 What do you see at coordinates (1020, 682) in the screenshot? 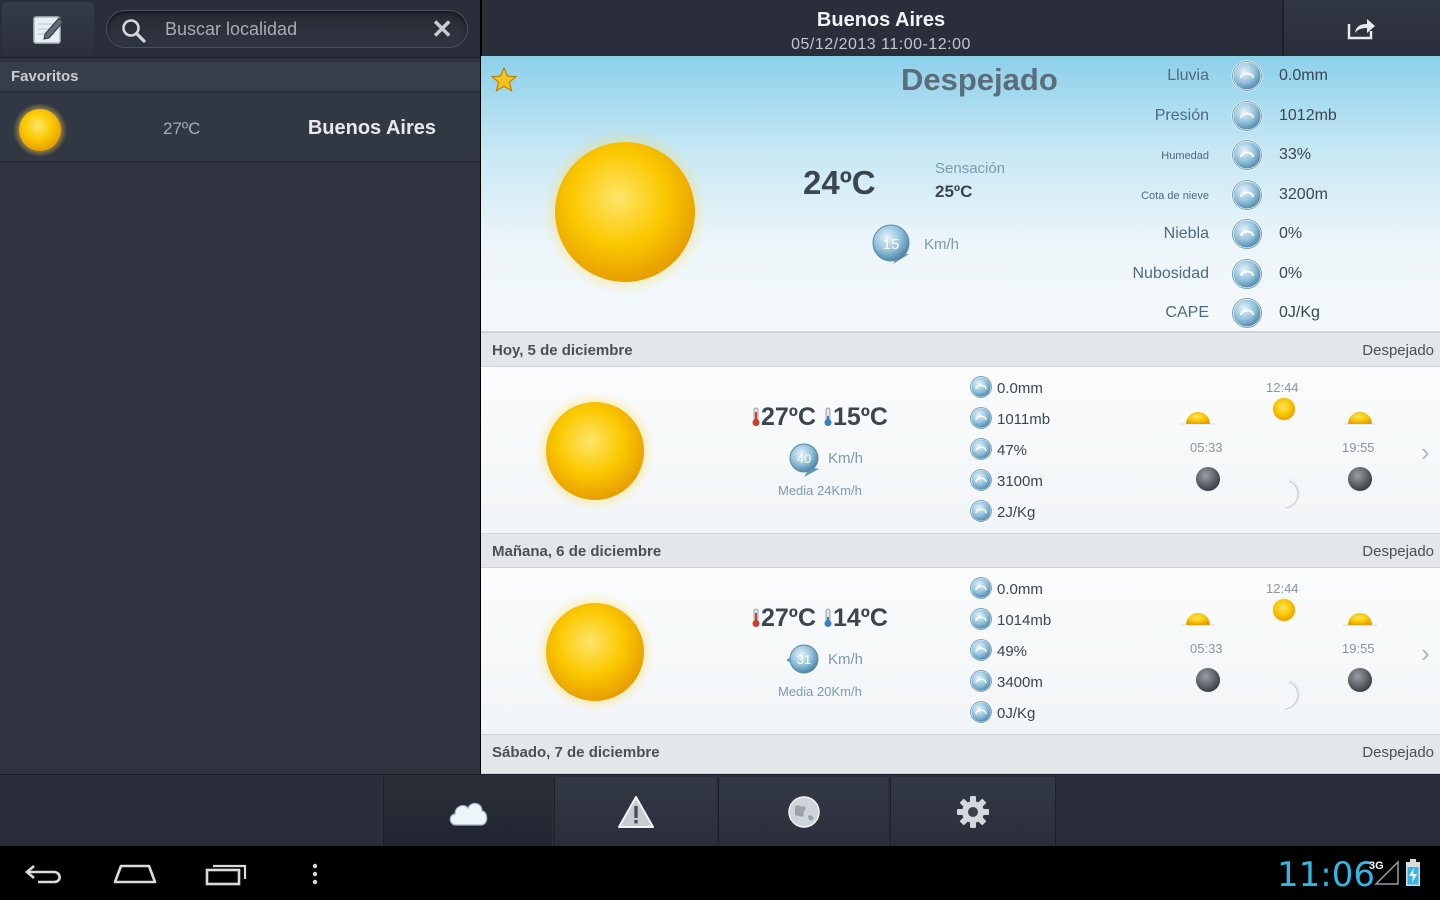
I see `day-param-value: 3400m` at bounding box center [1020, 682].